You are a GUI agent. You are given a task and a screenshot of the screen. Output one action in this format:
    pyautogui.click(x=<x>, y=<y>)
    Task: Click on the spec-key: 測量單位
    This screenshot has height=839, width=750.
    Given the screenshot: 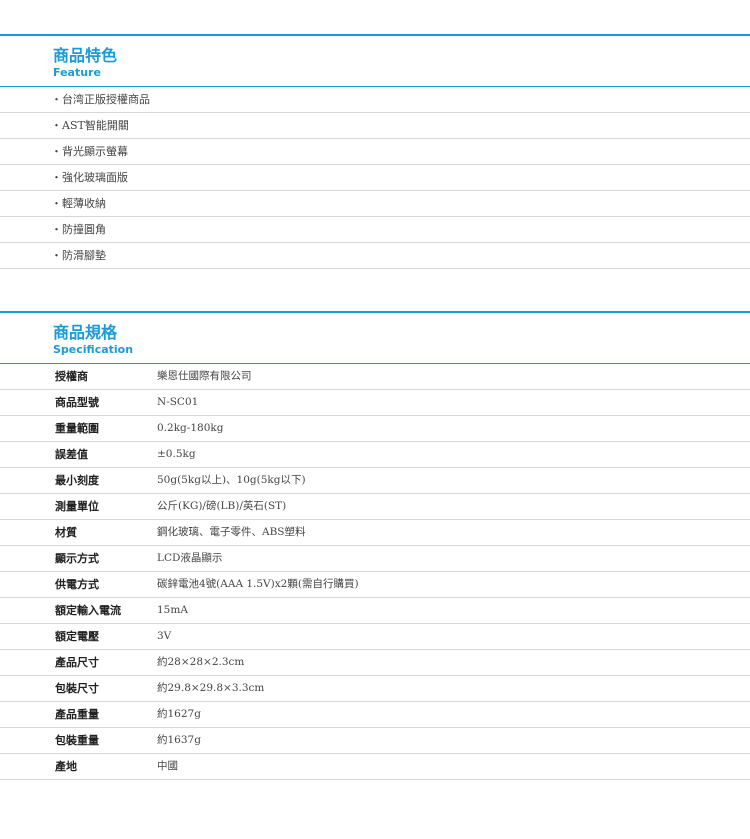 What is the action you would take?
    pyautogui.click(x=77, y=506)
    